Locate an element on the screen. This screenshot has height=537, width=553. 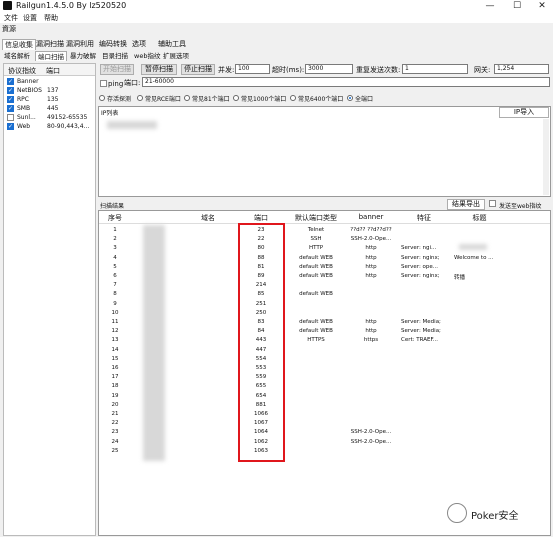
table-row: 22 1067 is located at coordinates (324, 424).